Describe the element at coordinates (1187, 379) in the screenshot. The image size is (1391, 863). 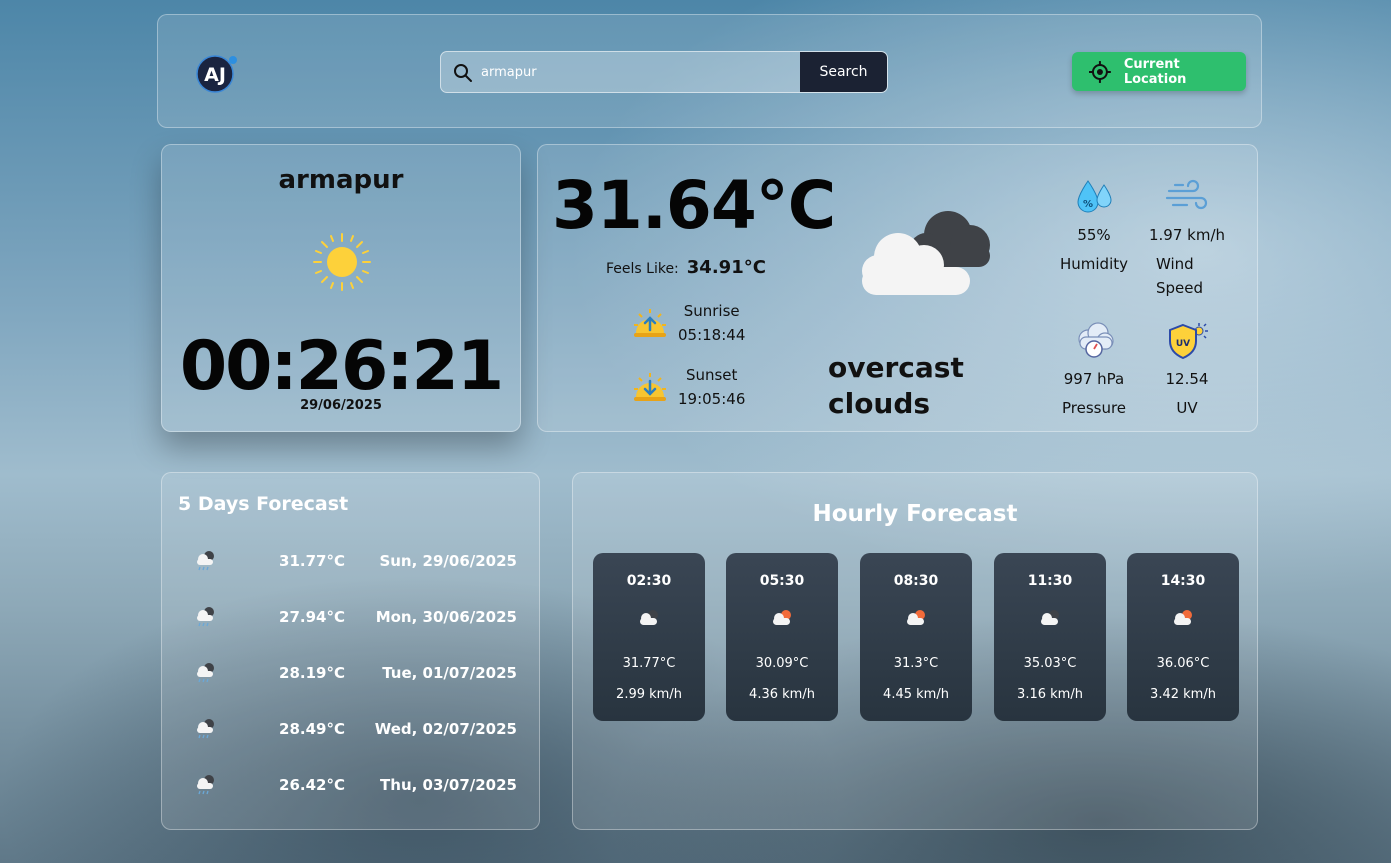
I see `uv-value: 12.54` at that location.